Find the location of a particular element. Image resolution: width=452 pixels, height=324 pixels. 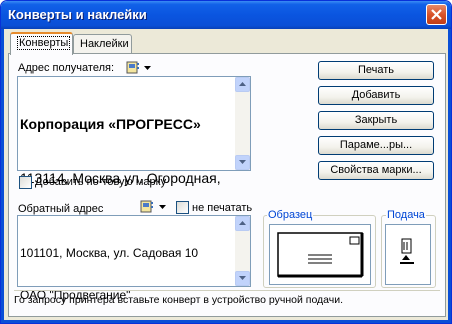

window-title: Конверты и наклейки is located at coordinates (77, 14).